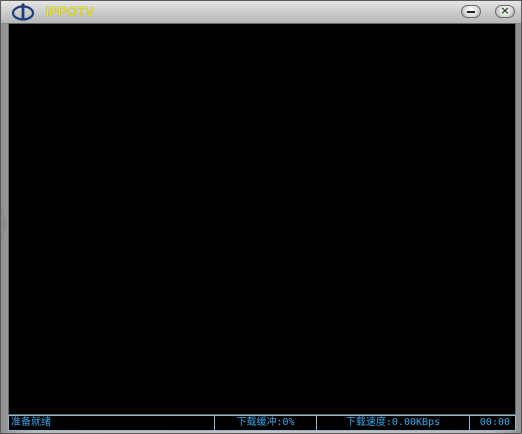  Describe the element at coordinates (261, 12) in the screenshot. I see `title-bar: iPPOTV ×` at that location.